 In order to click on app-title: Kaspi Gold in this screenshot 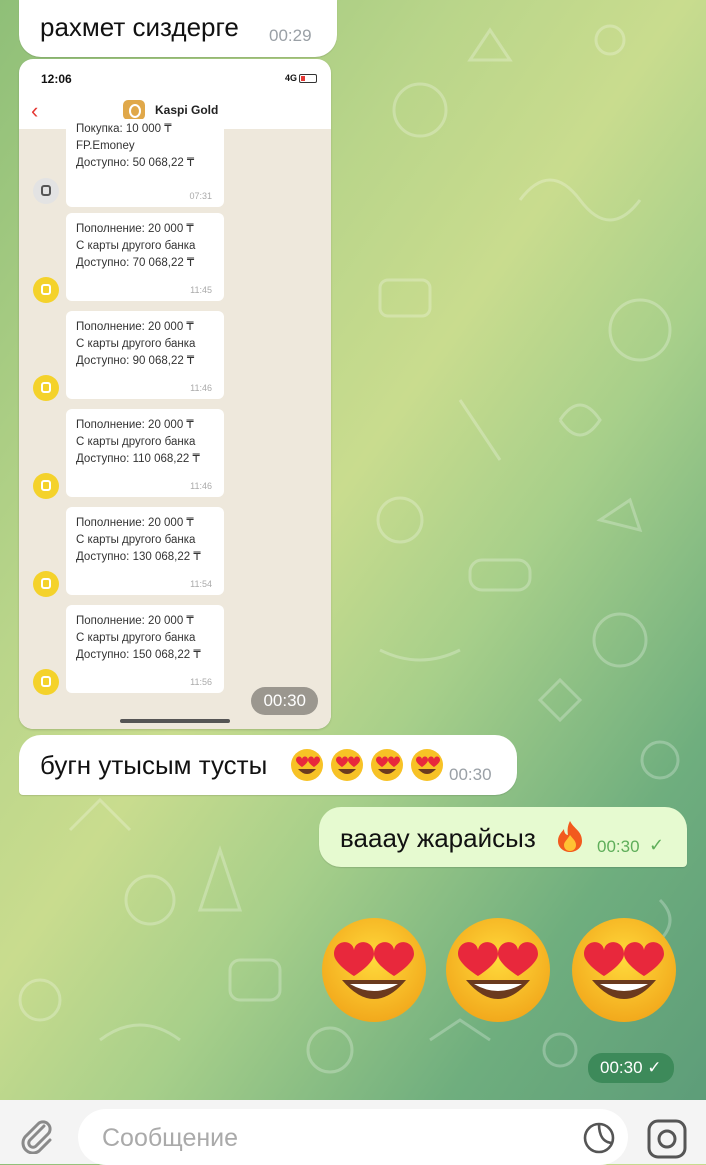, I will do `click(187, 110)`.